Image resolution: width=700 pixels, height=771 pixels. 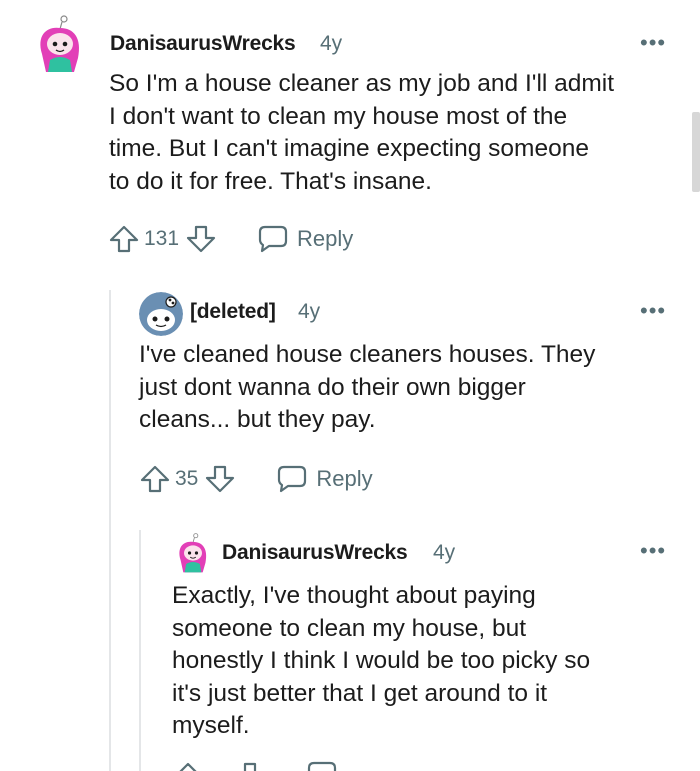 I want to click on vote-count: 131, so click(x=162, y=238).